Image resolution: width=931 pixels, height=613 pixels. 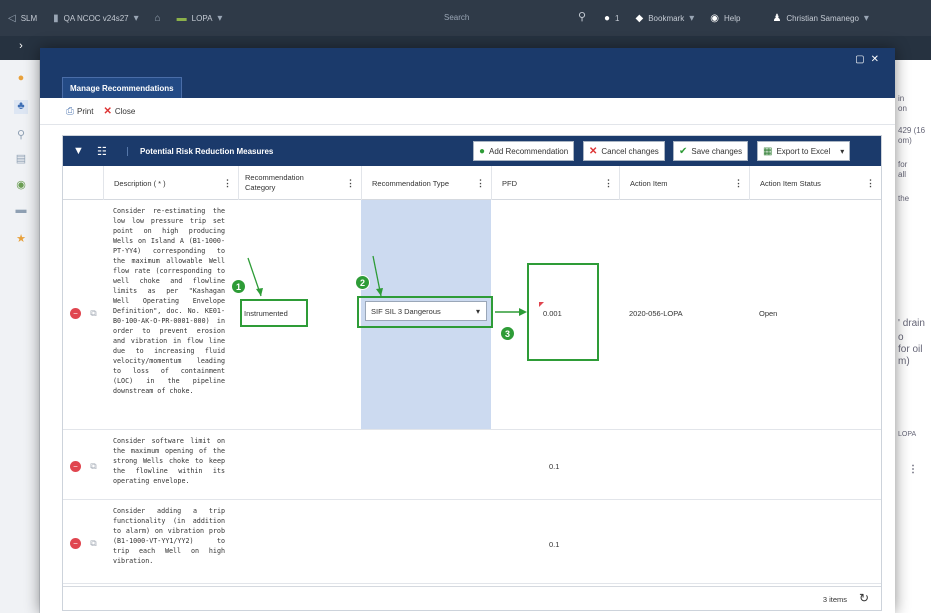 I want to click on row-status: Open, so click(x=768, y=313).